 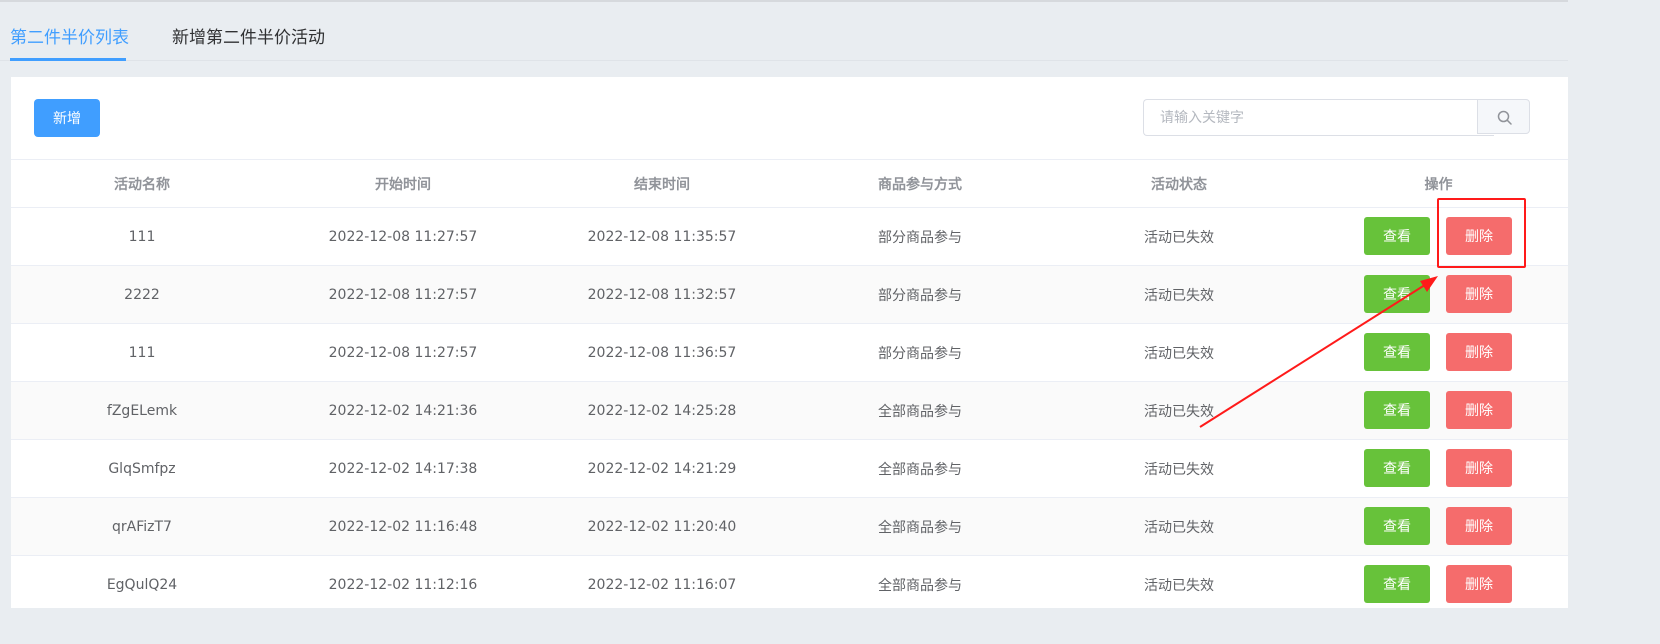 What do you see at coordinates (920, 184) in the screenshot?
I see `header-participation-mode: 商品参与方式` at bounding box center [920, 184].